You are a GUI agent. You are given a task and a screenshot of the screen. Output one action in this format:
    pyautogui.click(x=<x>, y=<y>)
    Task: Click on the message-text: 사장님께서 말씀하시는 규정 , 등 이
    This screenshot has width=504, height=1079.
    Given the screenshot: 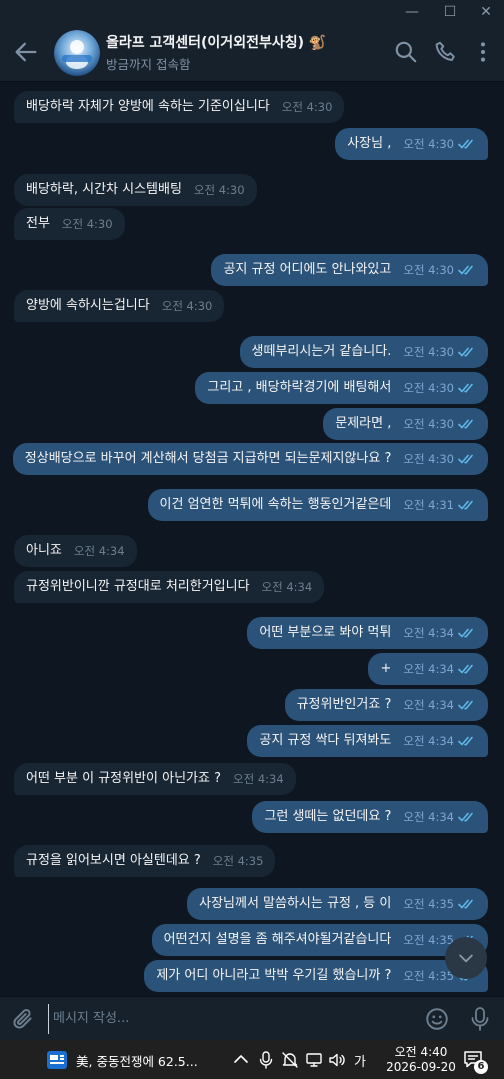 What is the action you would take?
    pyautogui.click(x=295, y=903)
    